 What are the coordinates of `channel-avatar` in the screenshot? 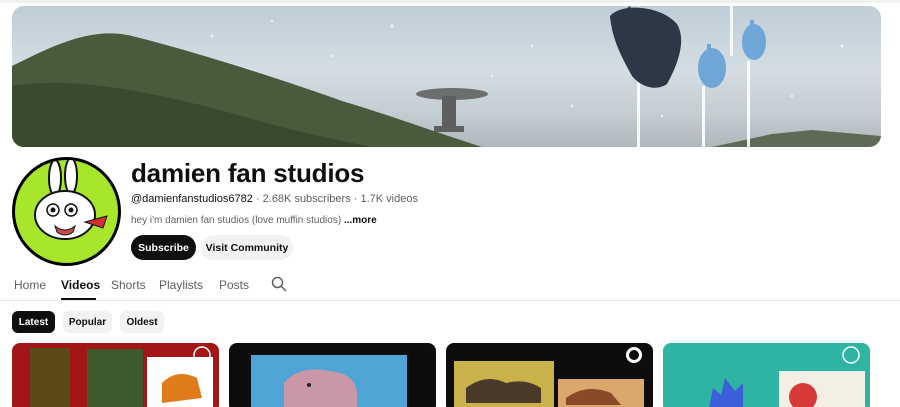 It's located at (66, 211).